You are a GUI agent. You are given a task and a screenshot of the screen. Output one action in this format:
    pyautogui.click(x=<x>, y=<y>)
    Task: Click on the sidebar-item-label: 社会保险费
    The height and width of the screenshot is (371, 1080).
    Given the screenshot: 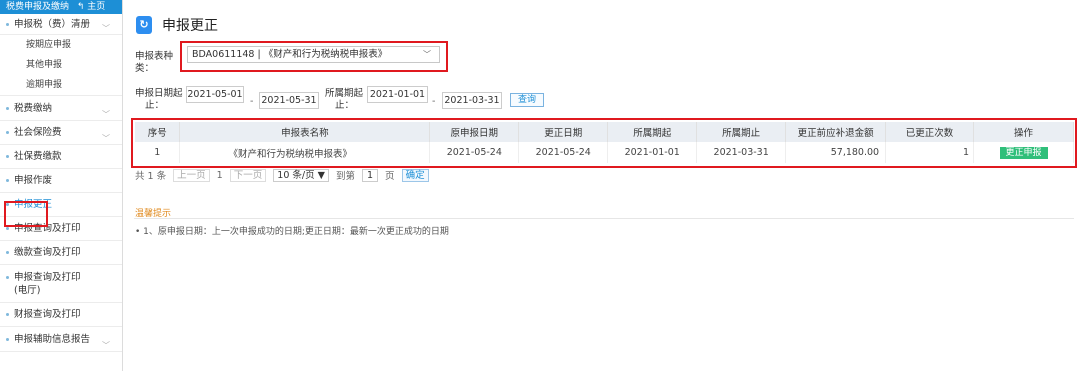 What is the action you would take?
    pyautogui.click(x=38, y=132)
    